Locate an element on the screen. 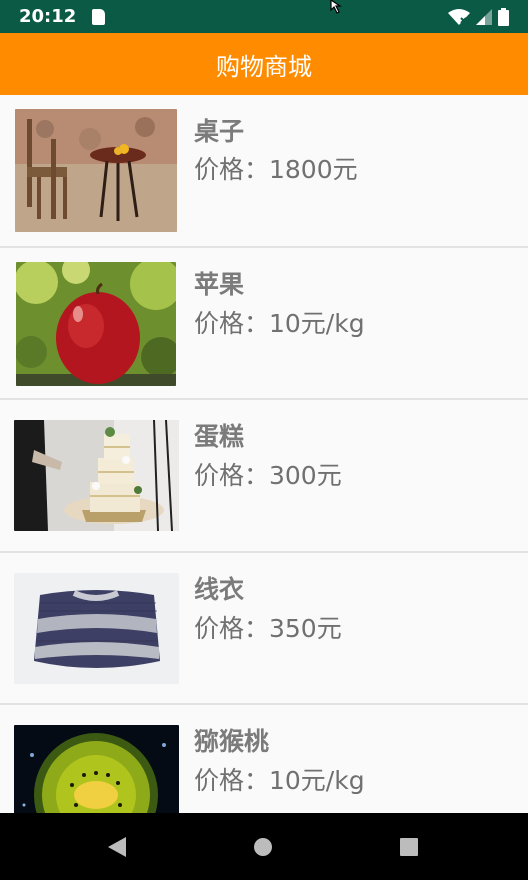  status-bar: 20:12 is located at coordinates (264, 16).